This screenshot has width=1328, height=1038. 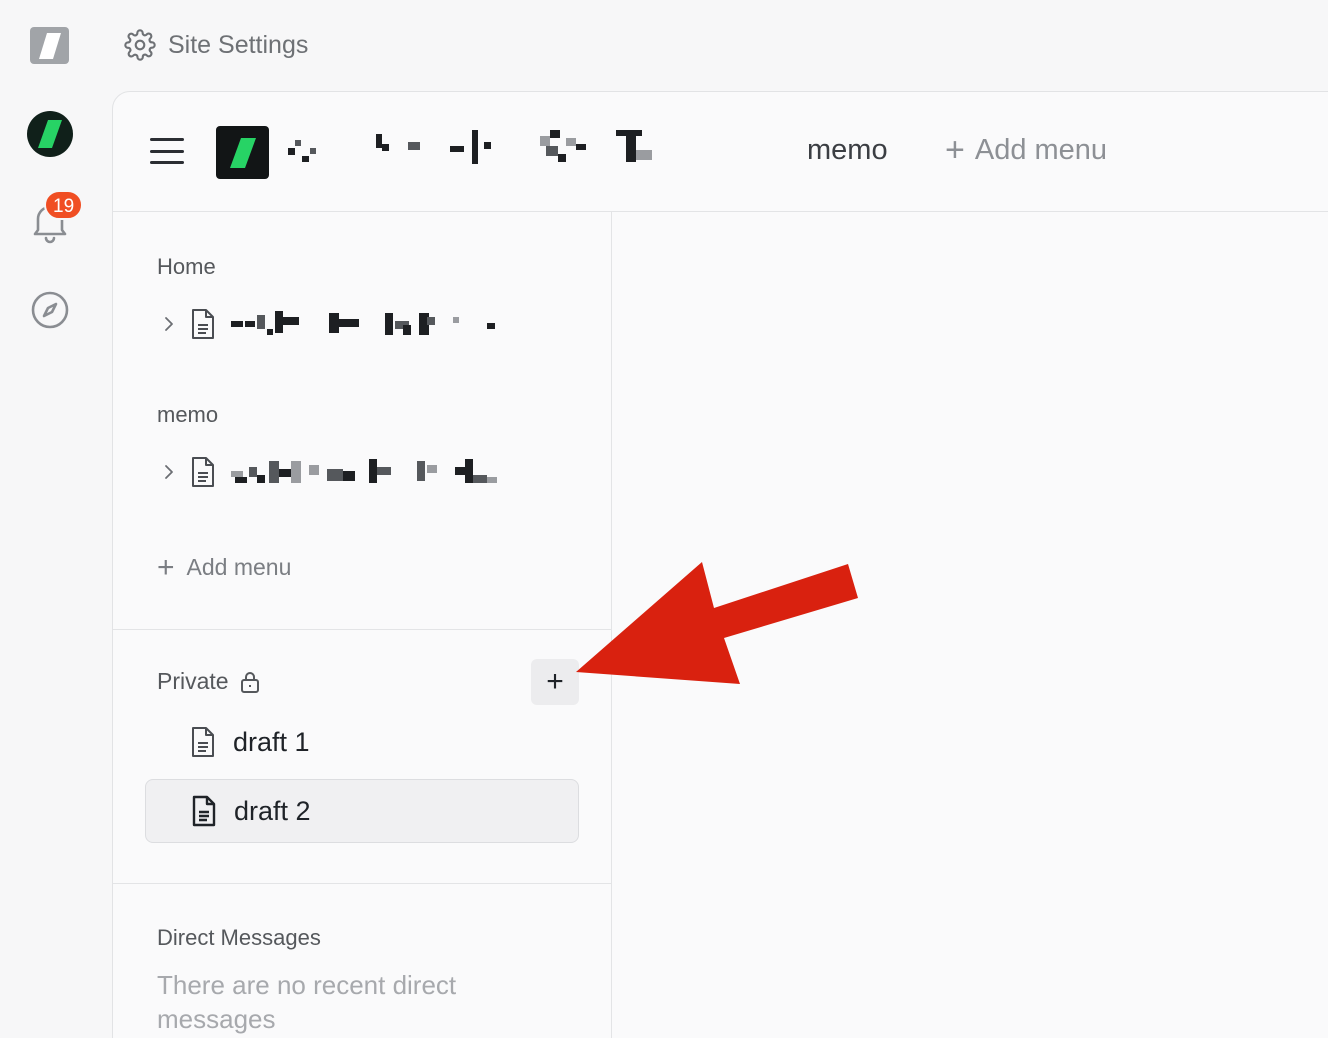 What do you see at coordinates (847, 150) in the screenshot?
I see `nav-item-memo: memo` at bounding box center [847, 150].